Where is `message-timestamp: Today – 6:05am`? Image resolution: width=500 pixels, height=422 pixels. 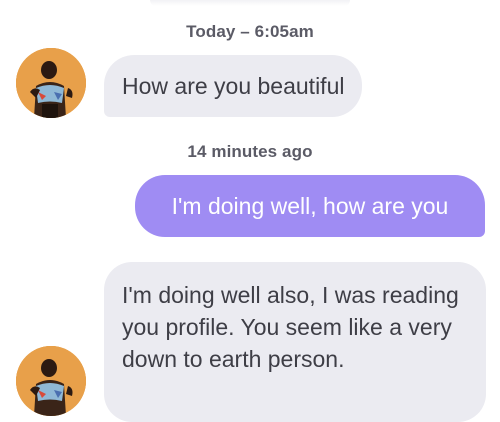 message-timestamp: Today – 6:05am is located at coordinates (250, 31).